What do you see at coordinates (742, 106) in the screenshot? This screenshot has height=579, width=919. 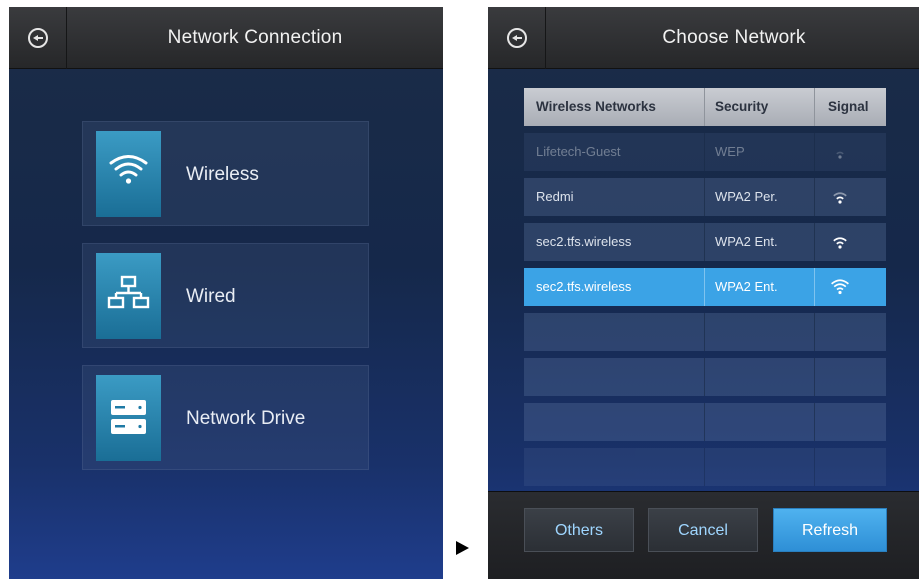 I see `header-security: Security` at bounding box center [742, 106].